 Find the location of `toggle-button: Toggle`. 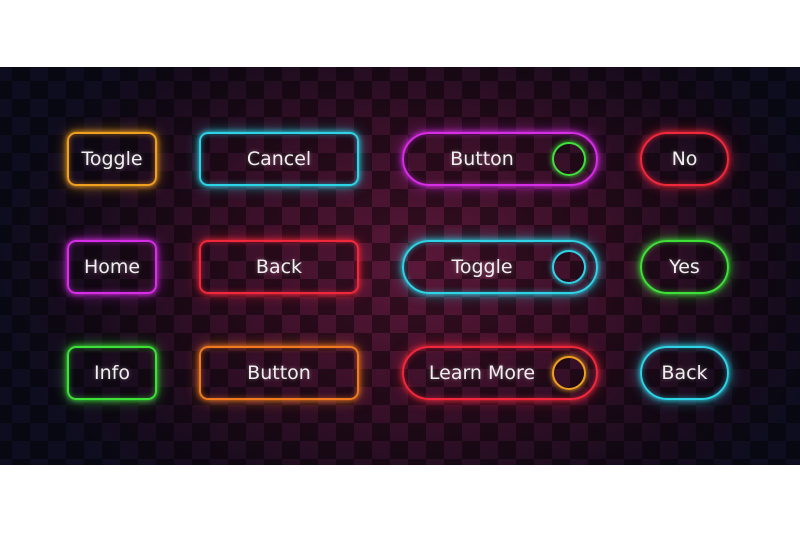

toggle-button: Toggle is located at coordinates (112, 159).